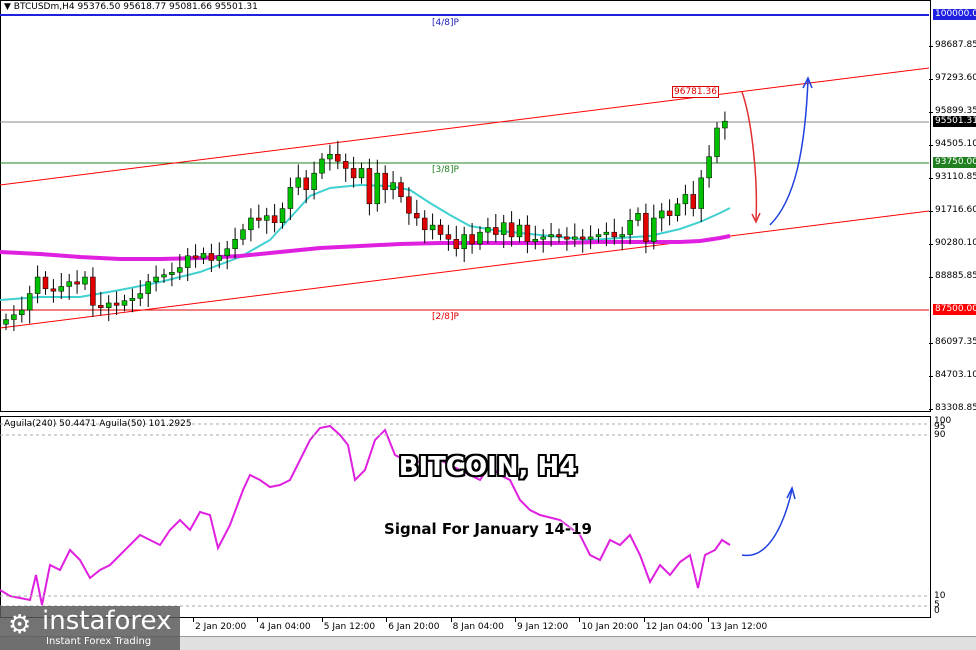 This screenshot has width=976, height=650. What do you see at coordinates (695, 92) in the screenshot?
I see `high-price-label: 96781.36` at bounding box center [695, 92].